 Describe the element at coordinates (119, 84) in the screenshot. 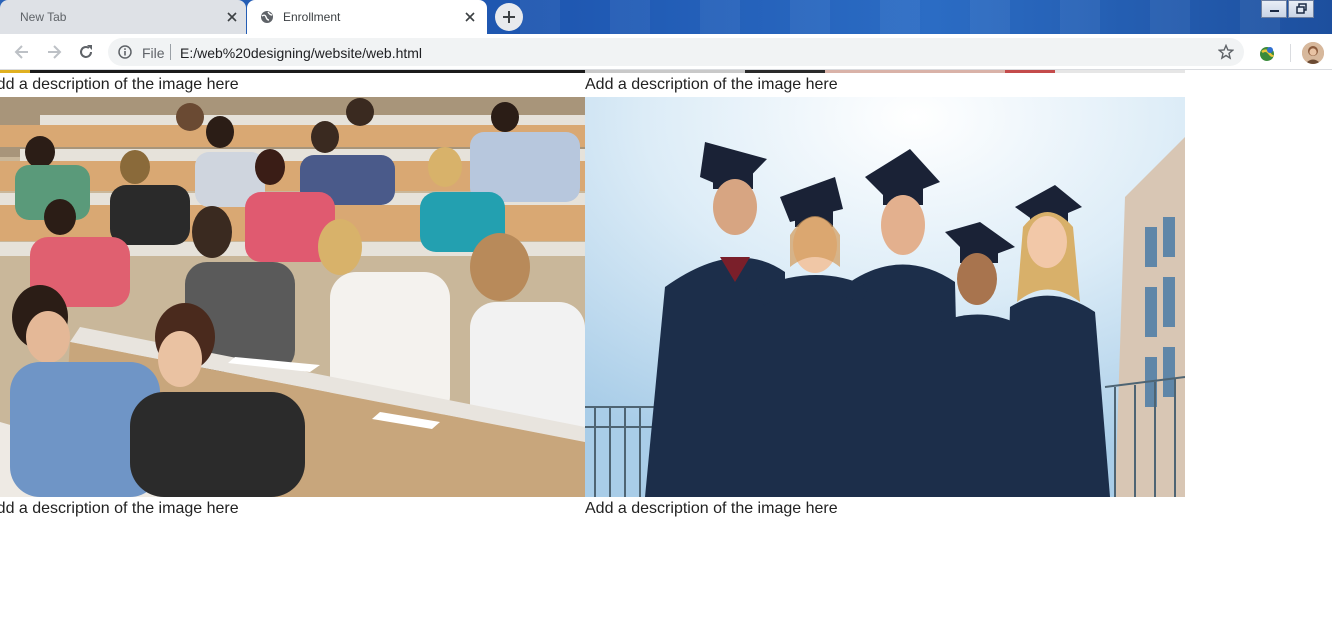

I see `caption-top-left: Add a description of the image here` at that location.